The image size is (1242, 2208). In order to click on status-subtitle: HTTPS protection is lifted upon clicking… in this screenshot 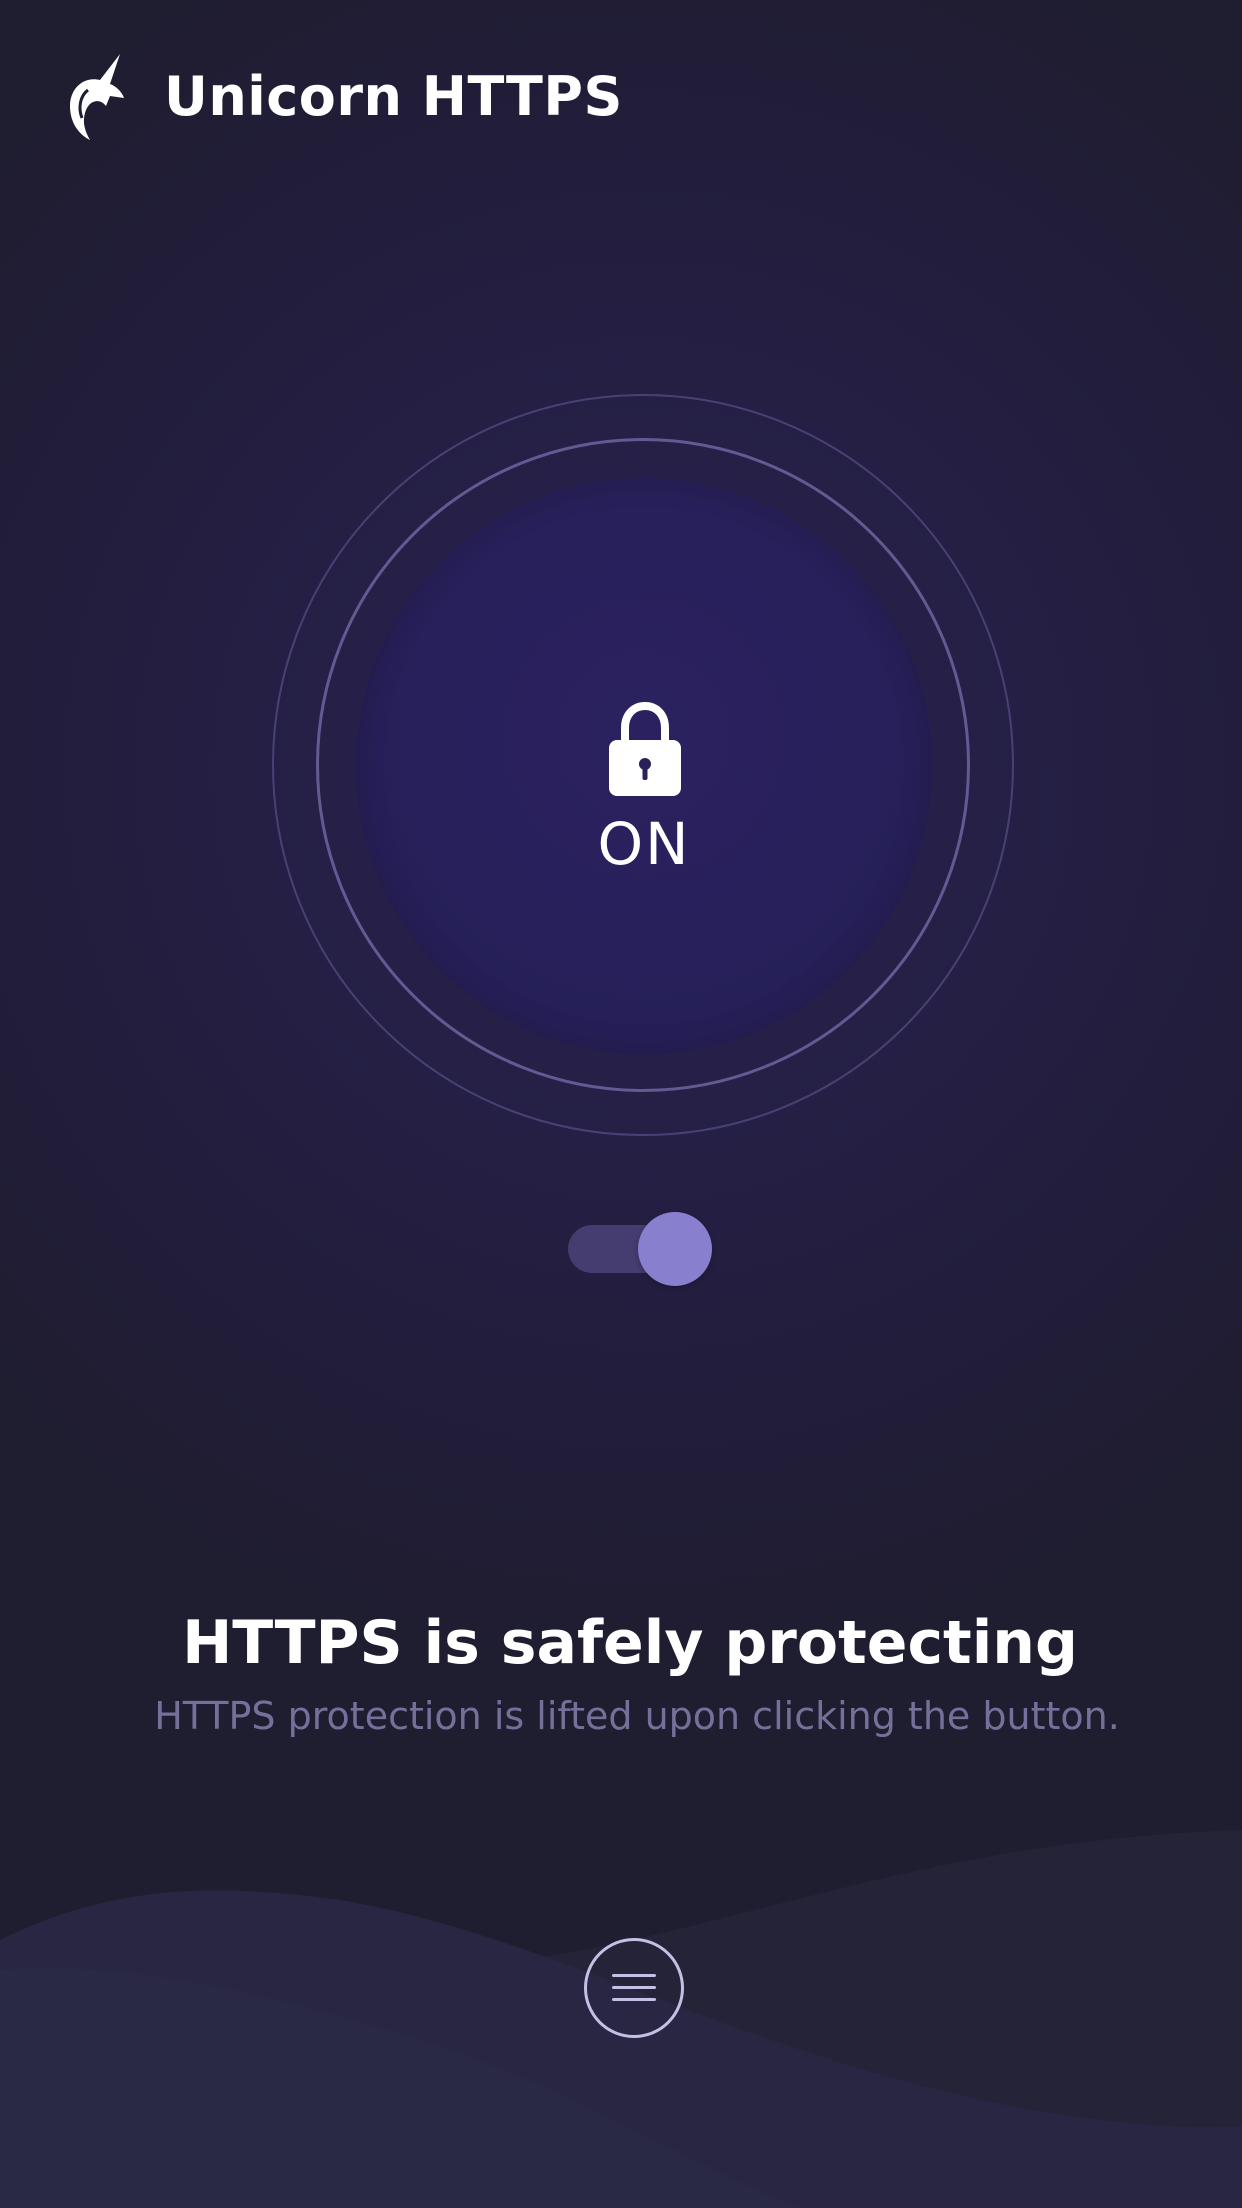, I will do `click(637, 1716)`.